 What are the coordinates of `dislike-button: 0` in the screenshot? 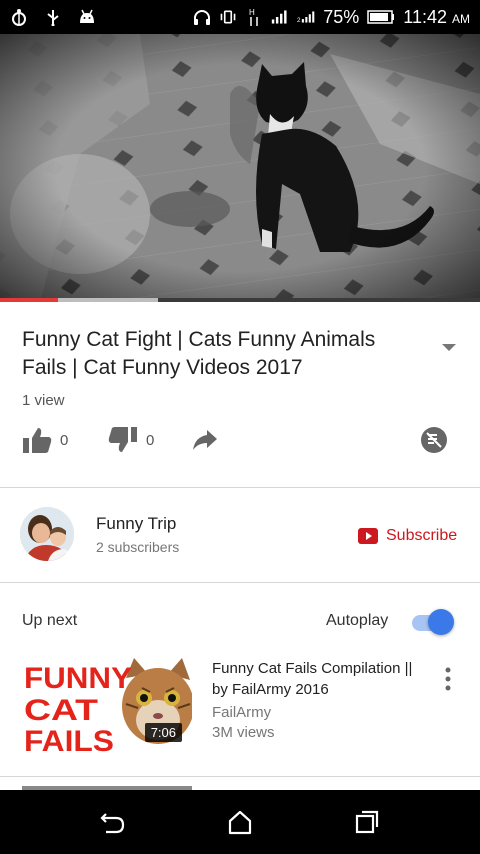 It's located at (131, 440).